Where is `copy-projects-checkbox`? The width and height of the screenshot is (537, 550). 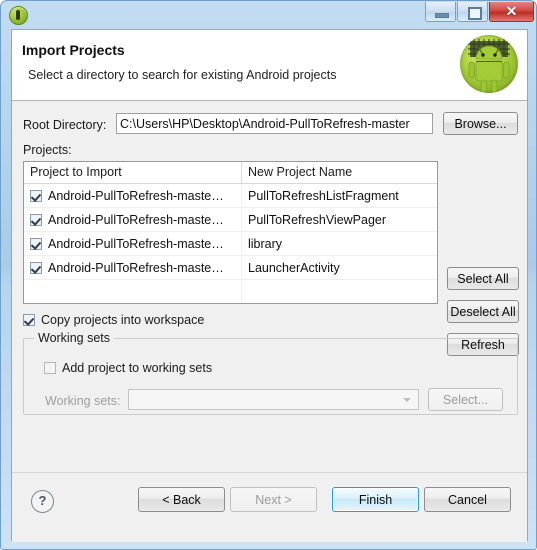
copy-projects-checkbox is located at coordinates (29, 320).